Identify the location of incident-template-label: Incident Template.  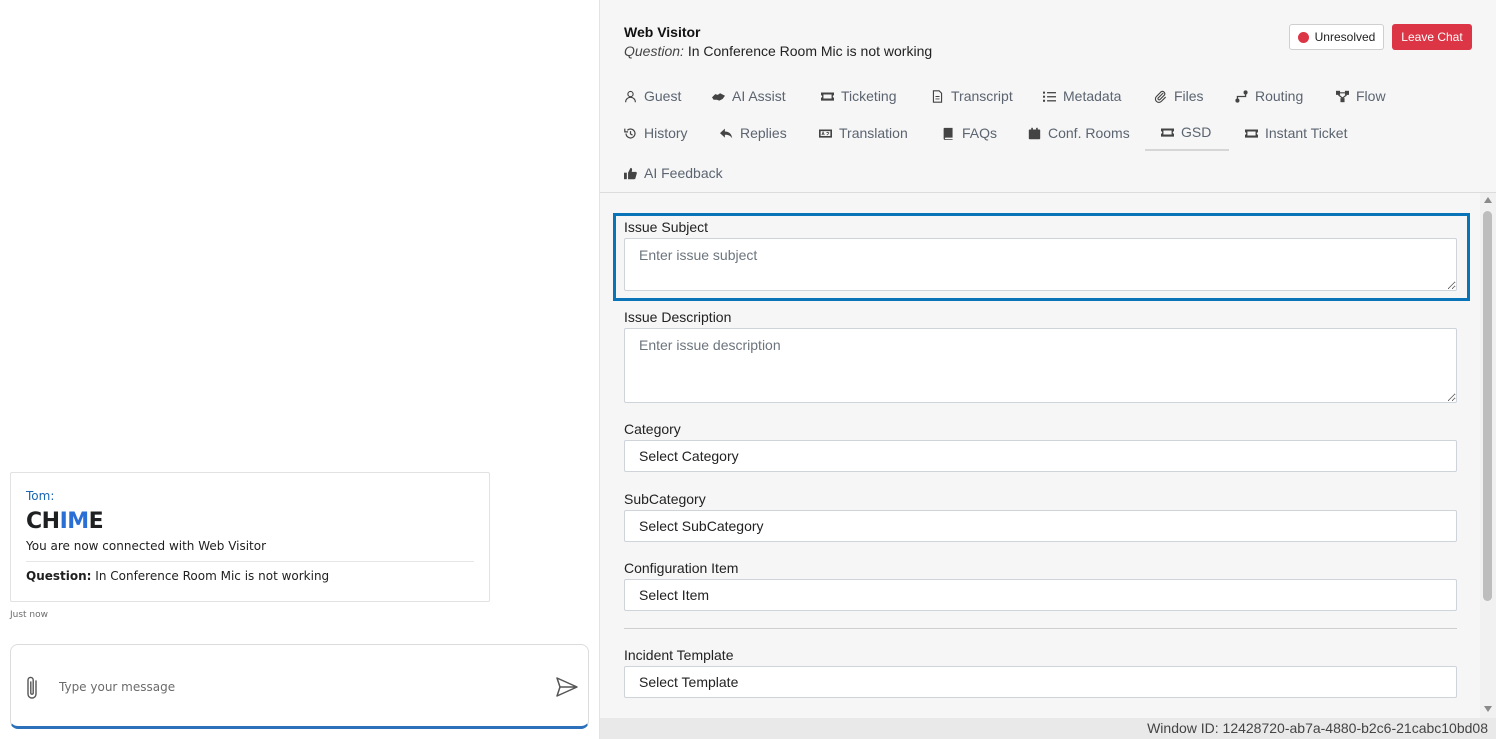
(679, 655).